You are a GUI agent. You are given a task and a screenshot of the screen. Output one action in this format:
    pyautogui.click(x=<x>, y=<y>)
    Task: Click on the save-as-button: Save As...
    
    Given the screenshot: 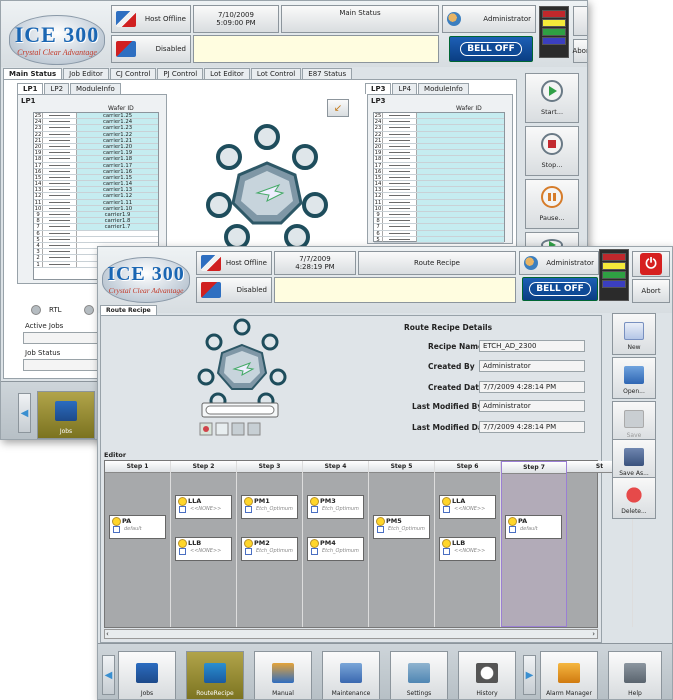 What is the action you would take?
    pyautogui.click(x=634, y=460)
    